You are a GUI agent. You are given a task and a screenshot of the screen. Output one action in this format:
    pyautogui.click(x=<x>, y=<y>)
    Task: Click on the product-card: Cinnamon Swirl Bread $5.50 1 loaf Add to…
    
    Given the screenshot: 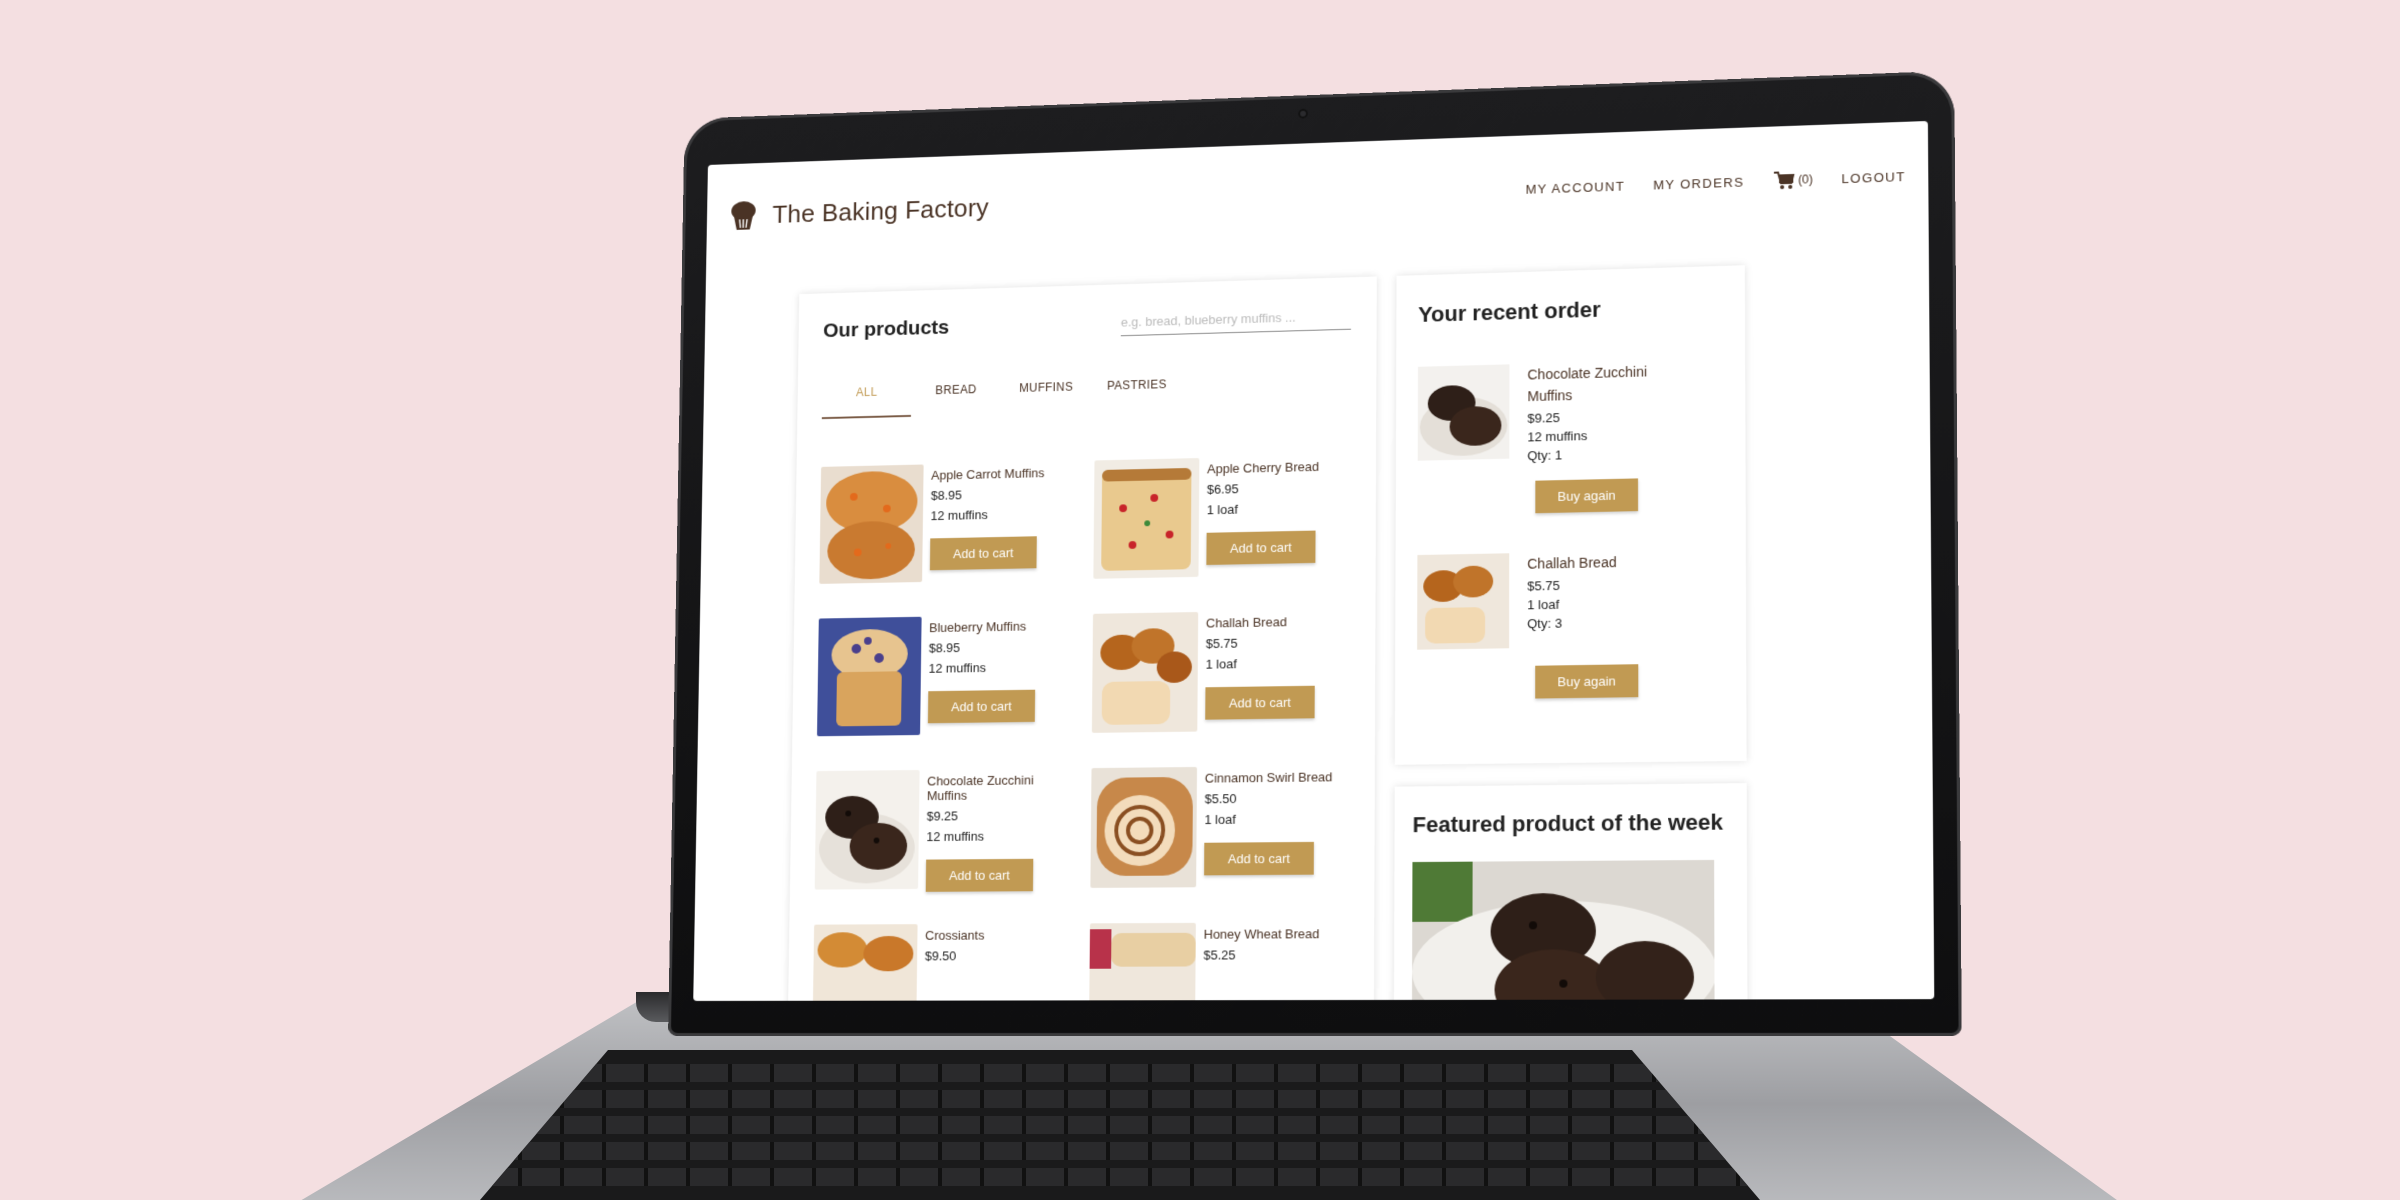 What is the action you would take?
    pyautogui.click(x=1219, y=827)
    